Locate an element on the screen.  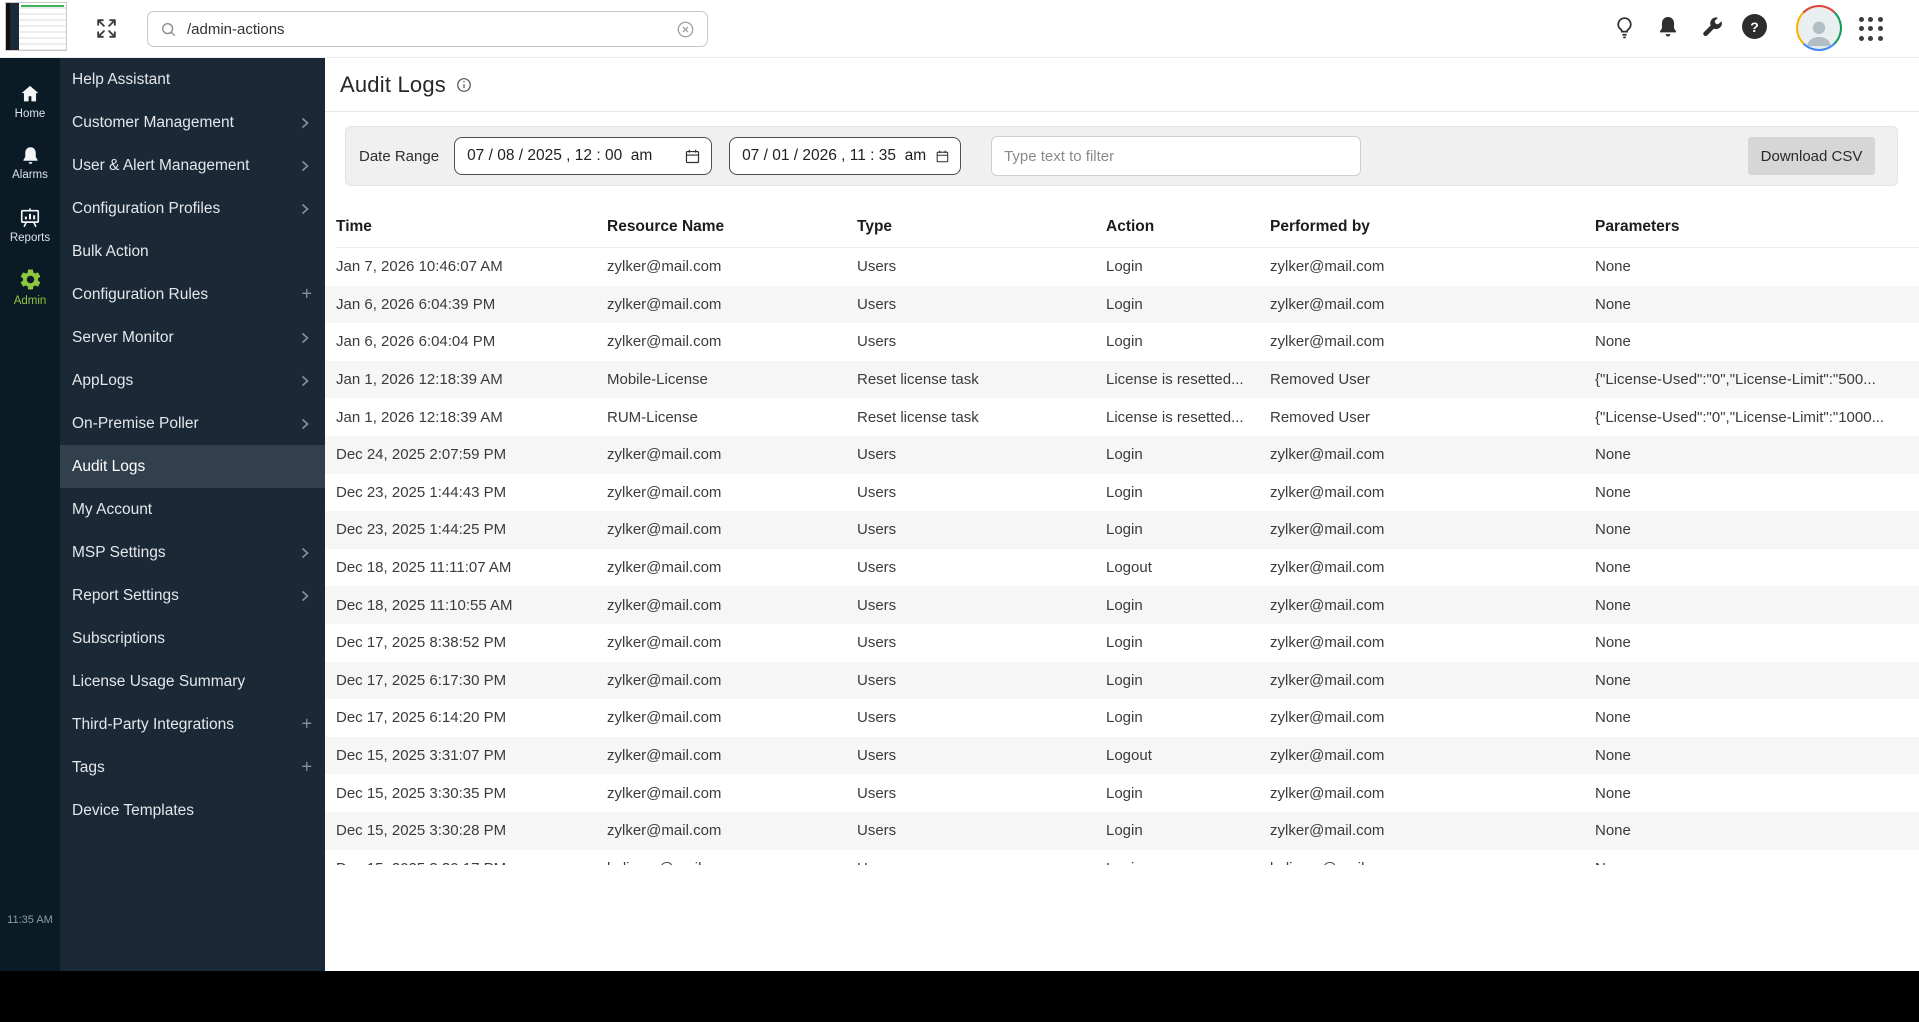
sidebar-item-label: Subscriptions is located at coordinates (119, 638).